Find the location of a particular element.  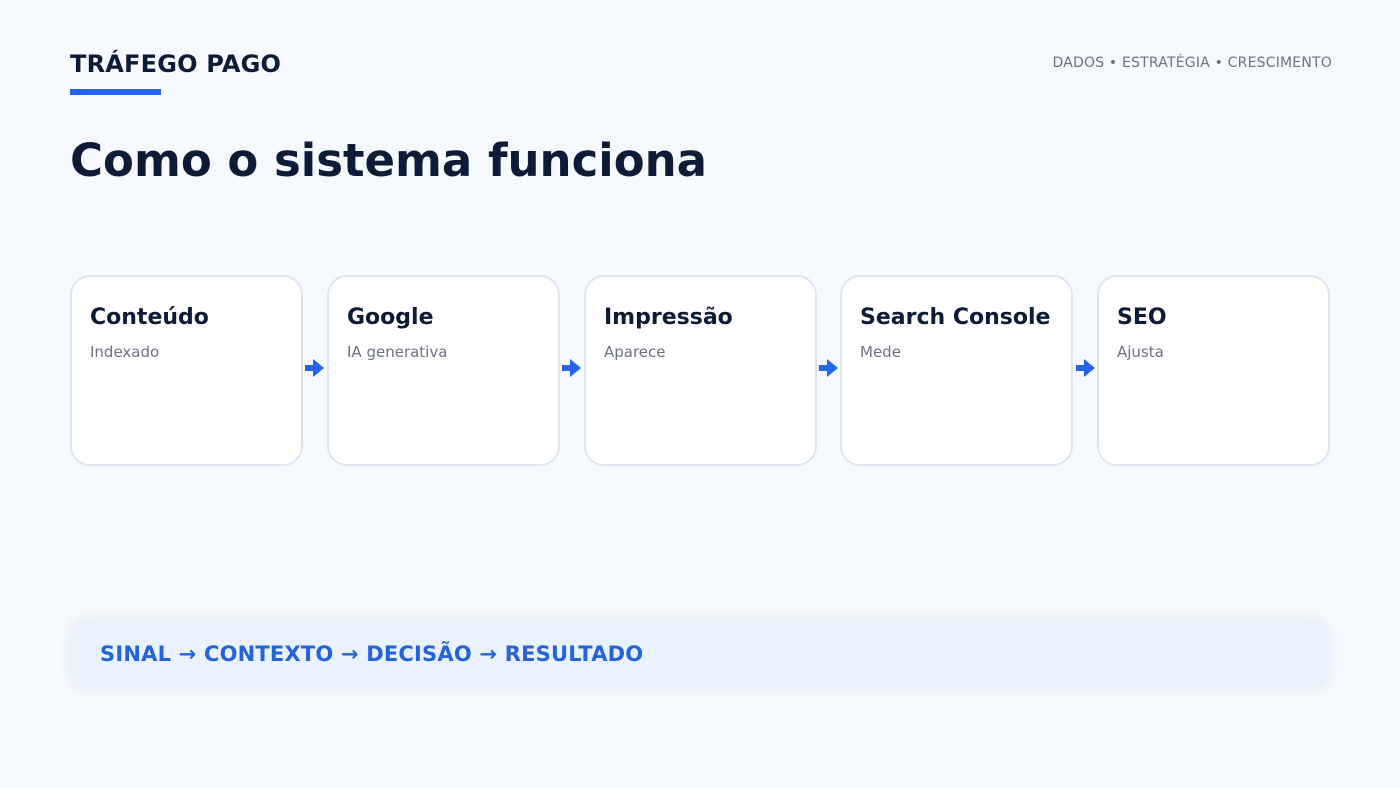

brand-title: TRÁFEGO PAGO is located at coordinates (176, 64).